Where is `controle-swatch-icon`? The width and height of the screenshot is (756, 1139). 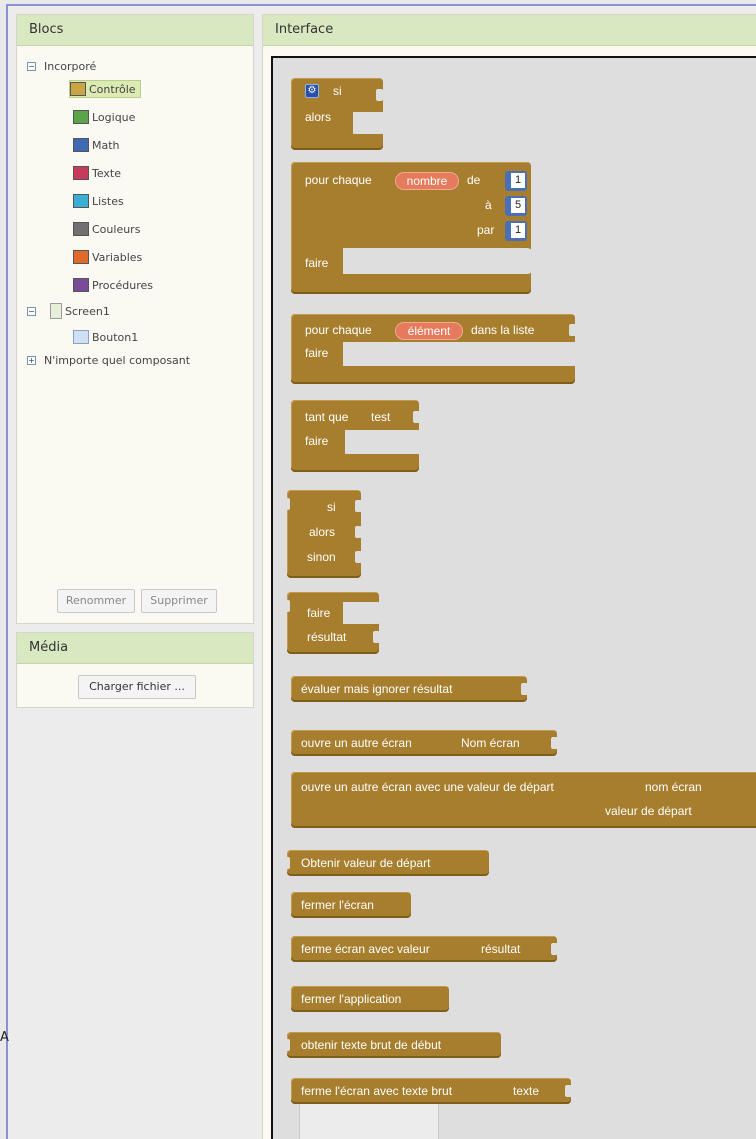
controle-swatch-icon is located at coordinates (78, 89).